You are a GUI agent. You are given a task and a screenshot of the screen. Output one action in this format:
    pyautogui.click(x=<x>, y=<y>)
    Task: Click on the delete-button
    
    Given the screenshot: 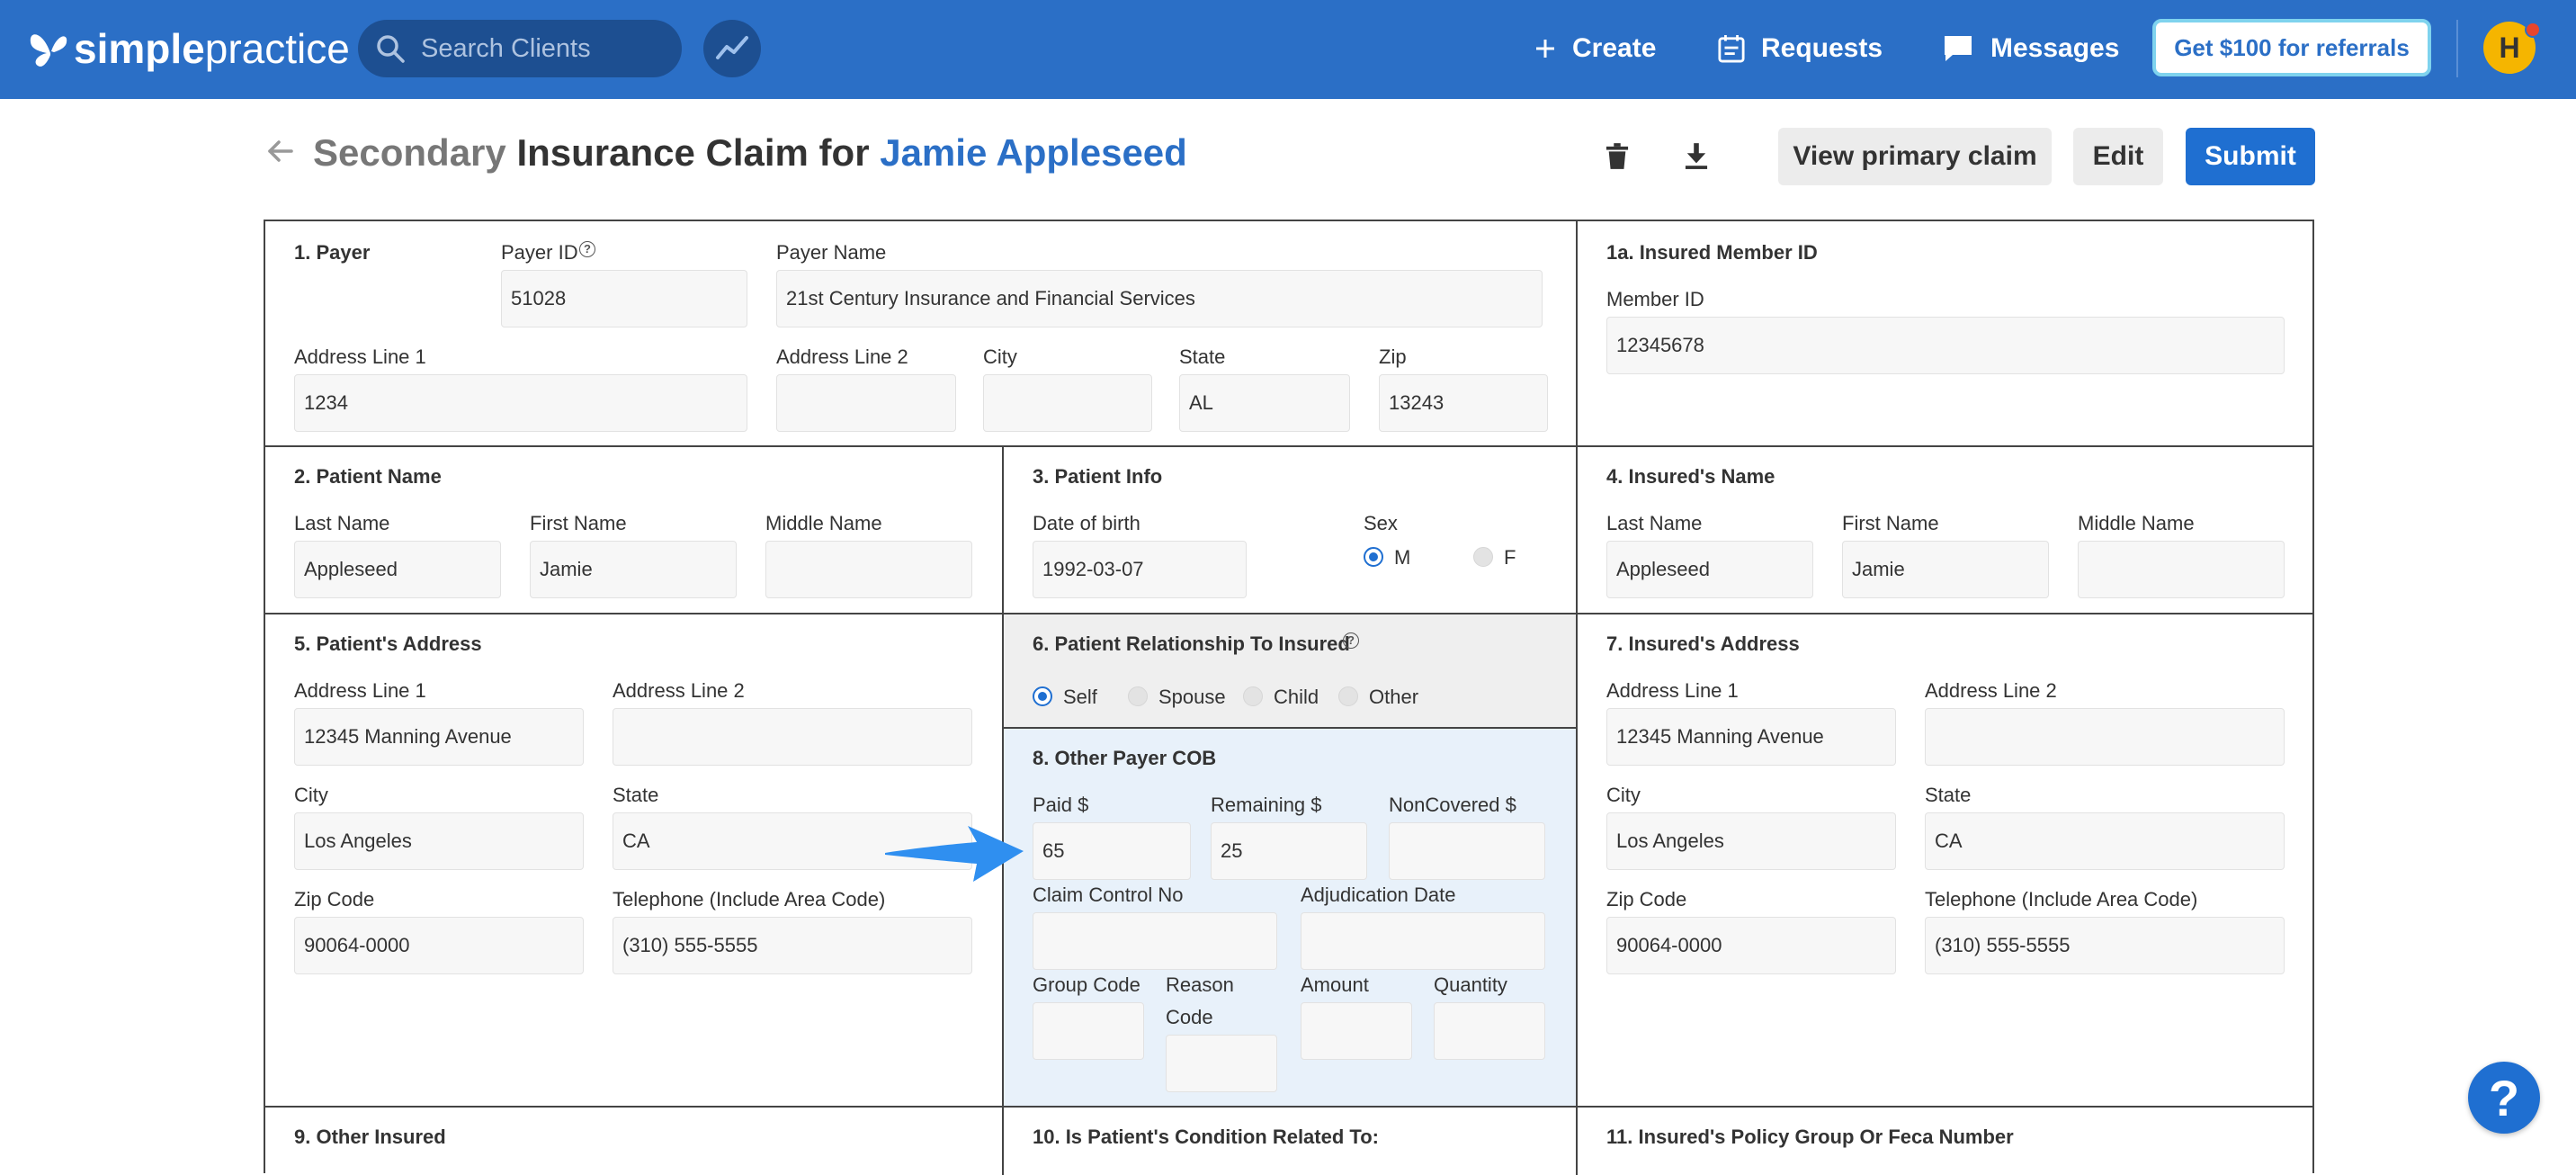 What is the action you would take?
    pyautogui.click(x=1617, y=157)
    